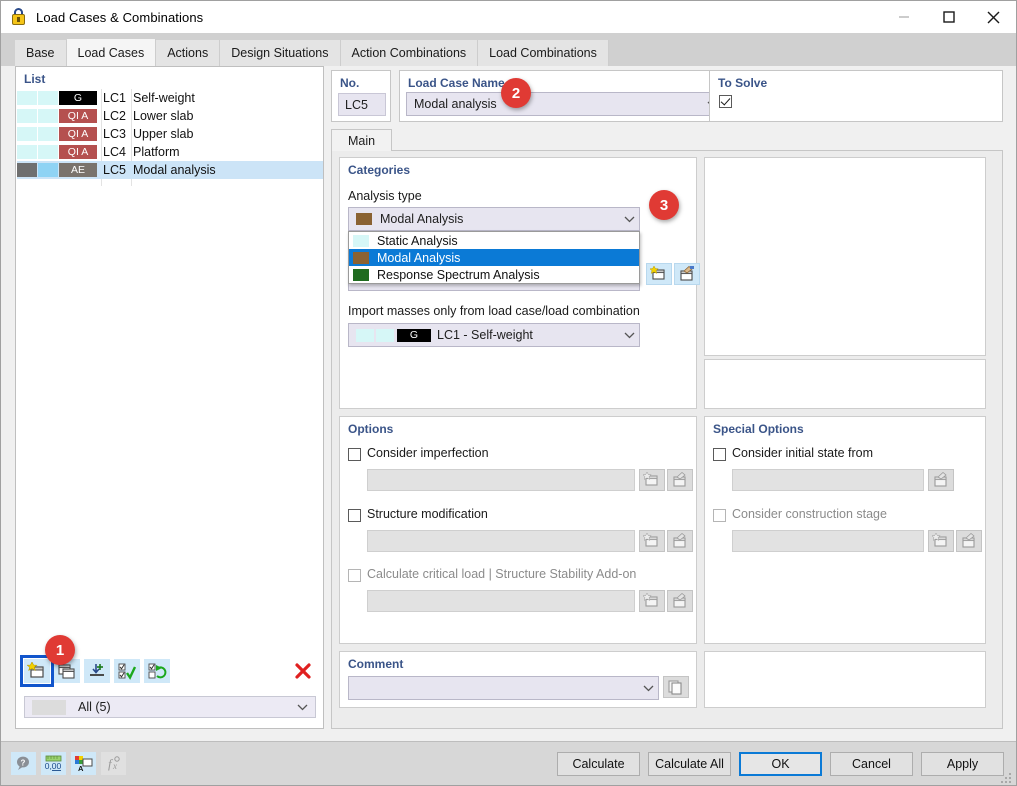 The image size is (1017, 786). I want to click on row-number: LC5, so click(114, 170).